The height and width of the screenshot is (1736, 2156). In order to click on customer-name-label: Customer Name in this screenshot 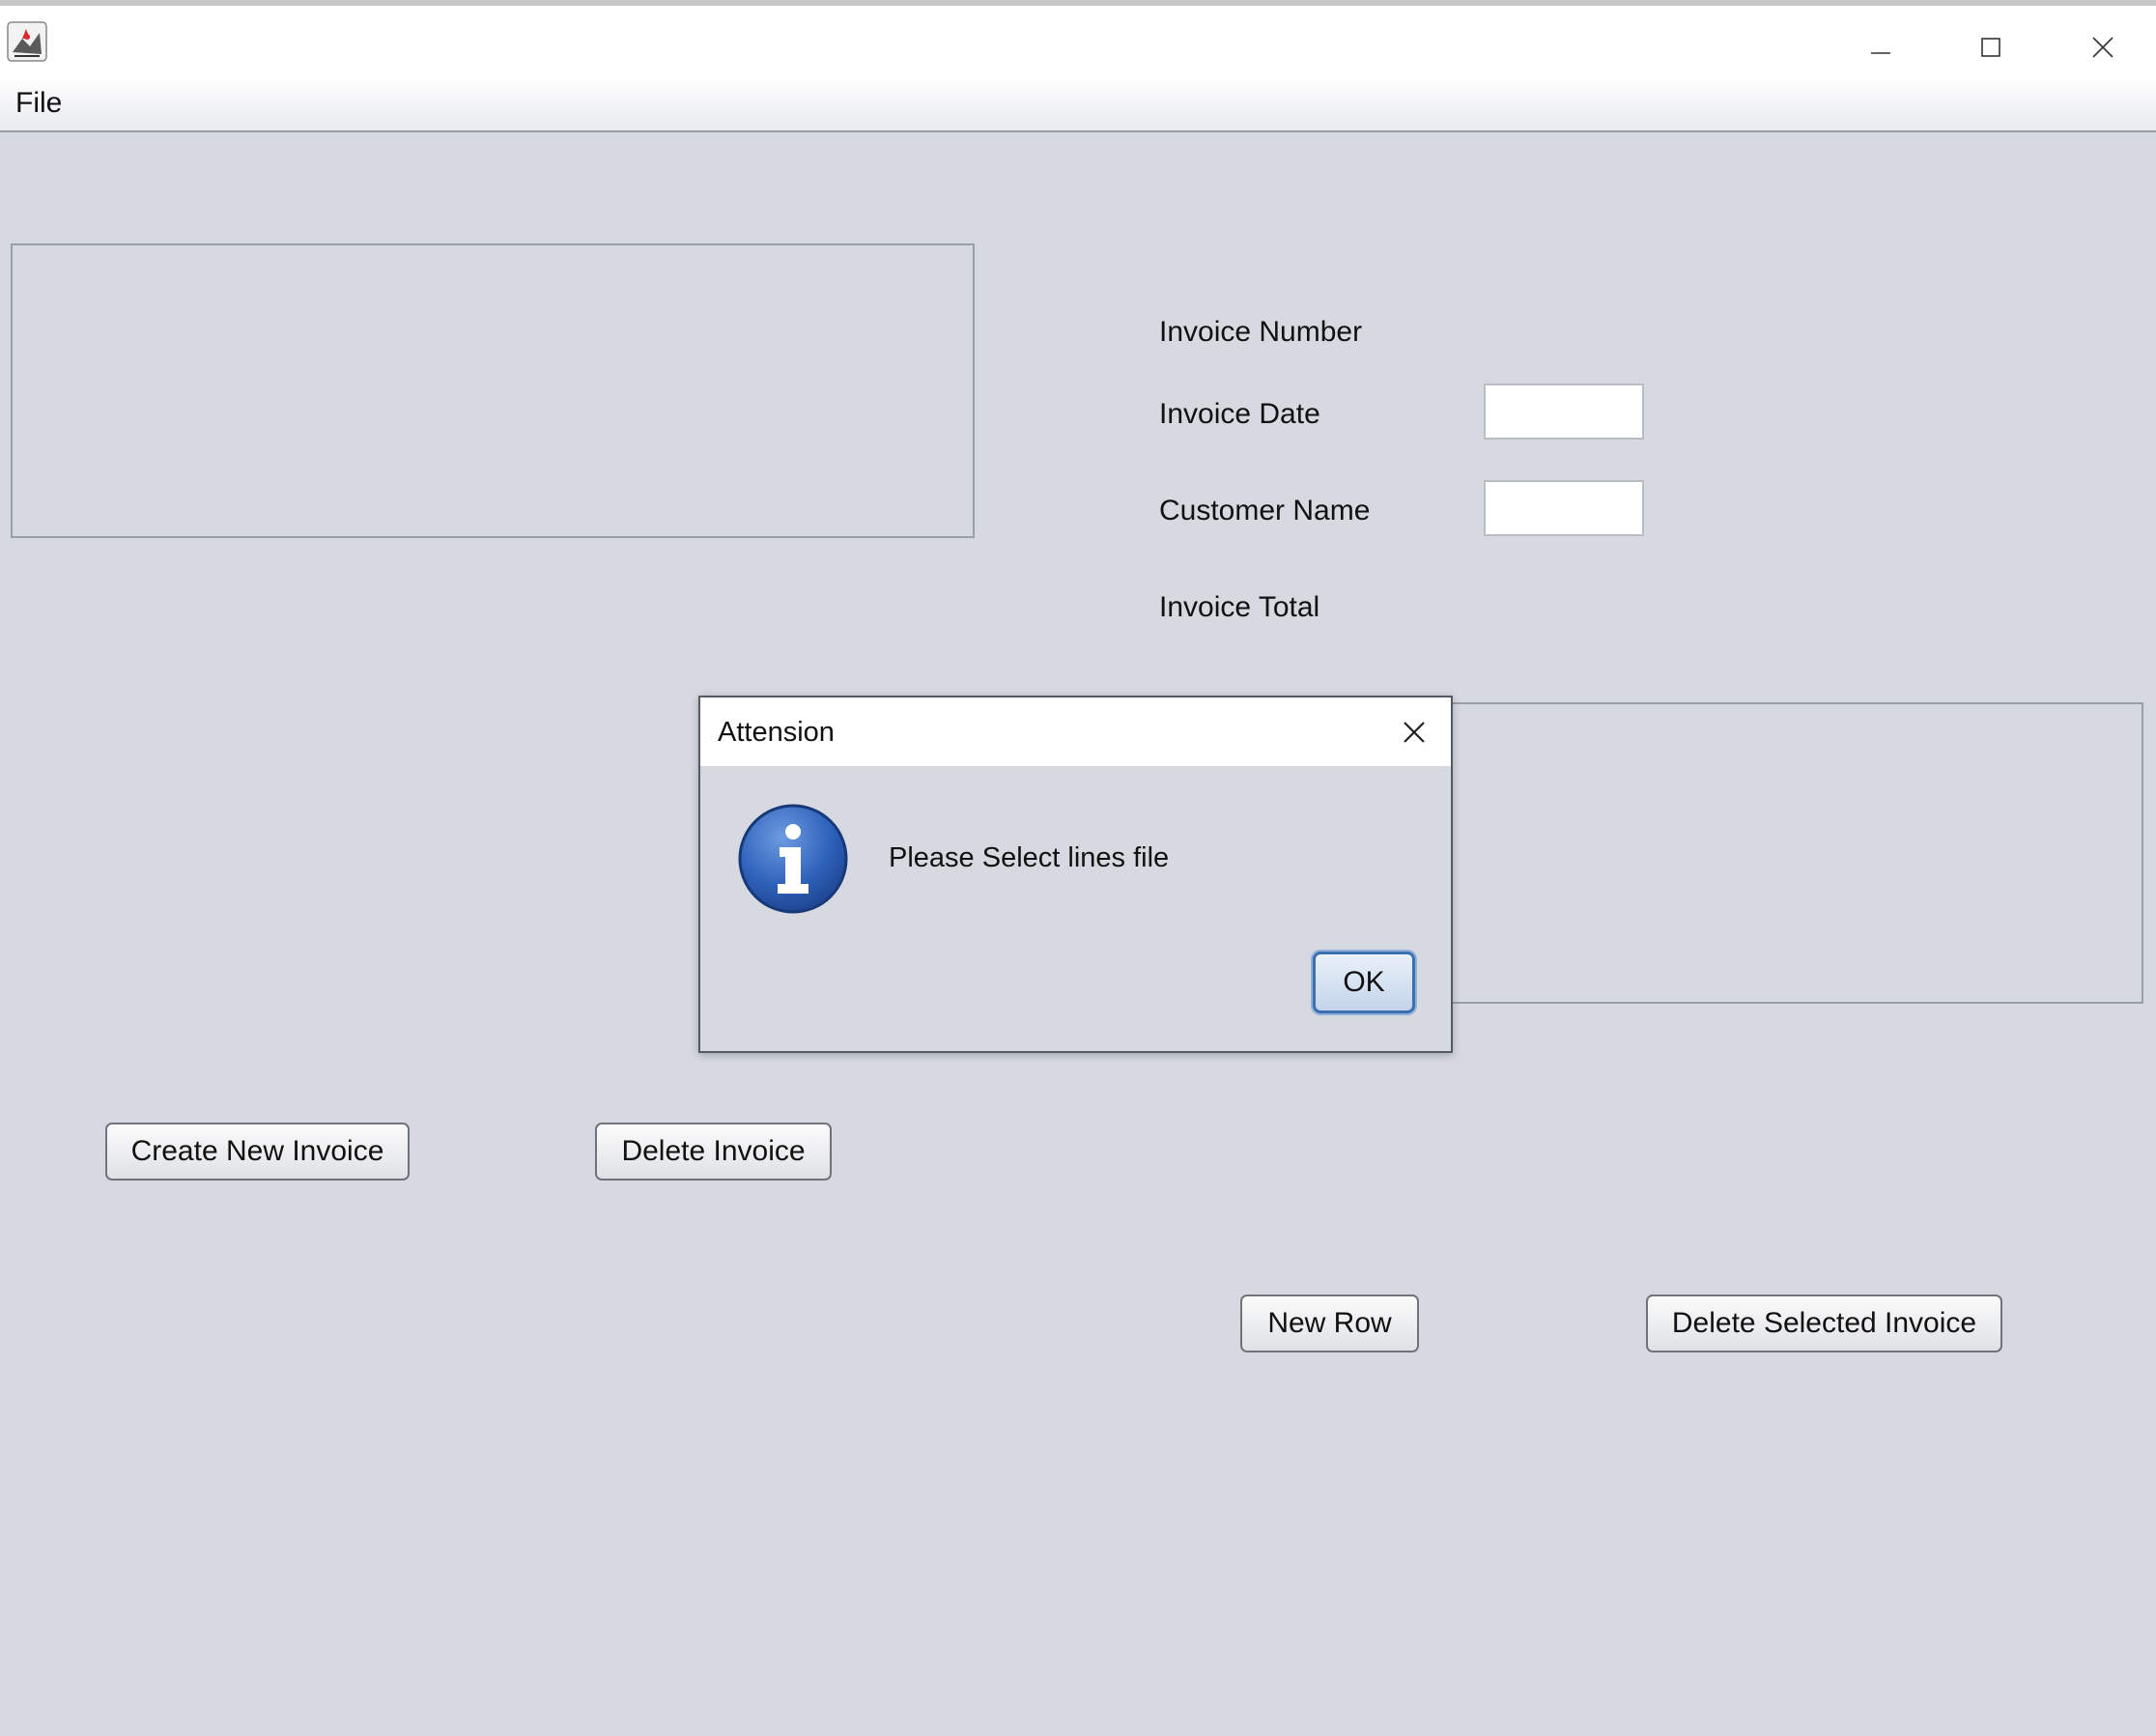, I will do `click(1265, 510)`.